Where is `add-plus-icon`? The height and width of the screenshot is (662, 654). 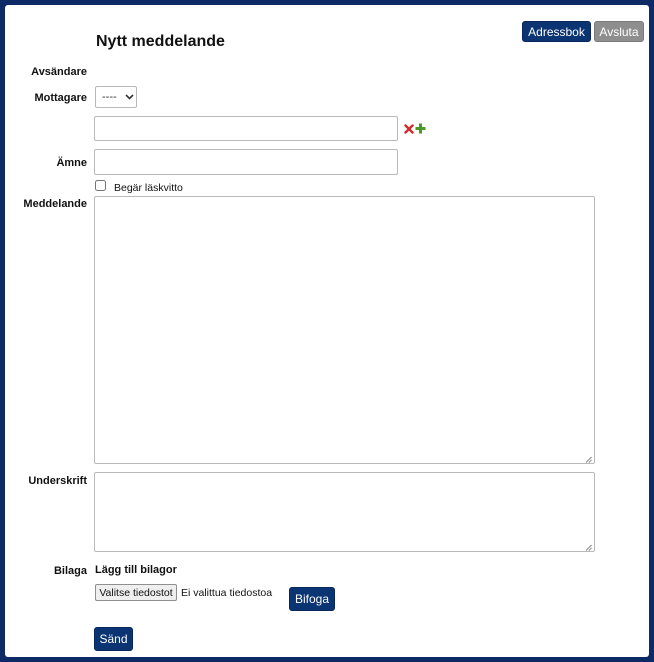
add-plus-icon is located at coordinates (420, 128).